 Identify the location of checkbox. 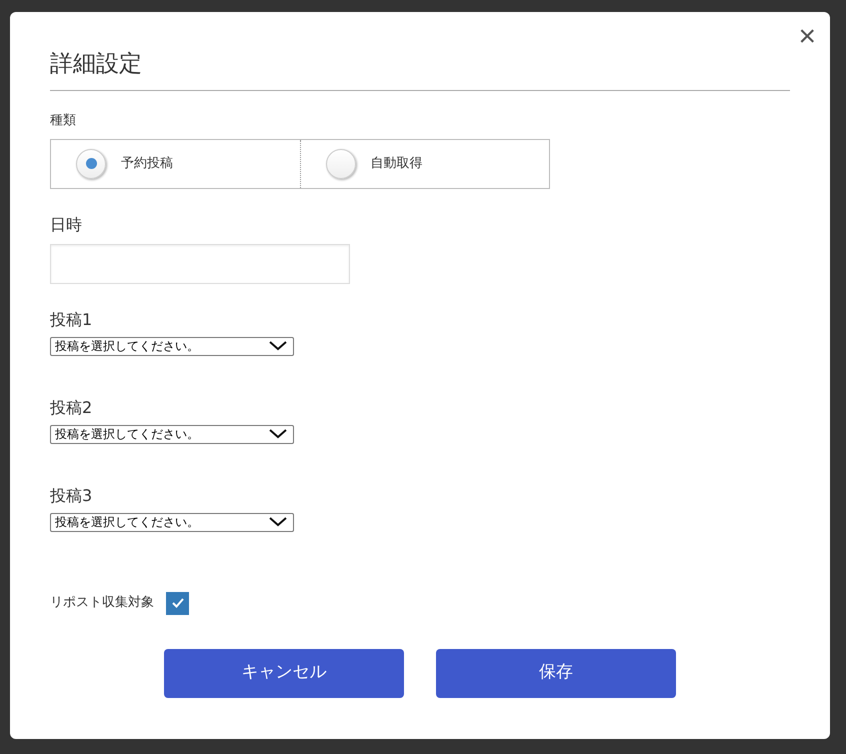
(177, 603).